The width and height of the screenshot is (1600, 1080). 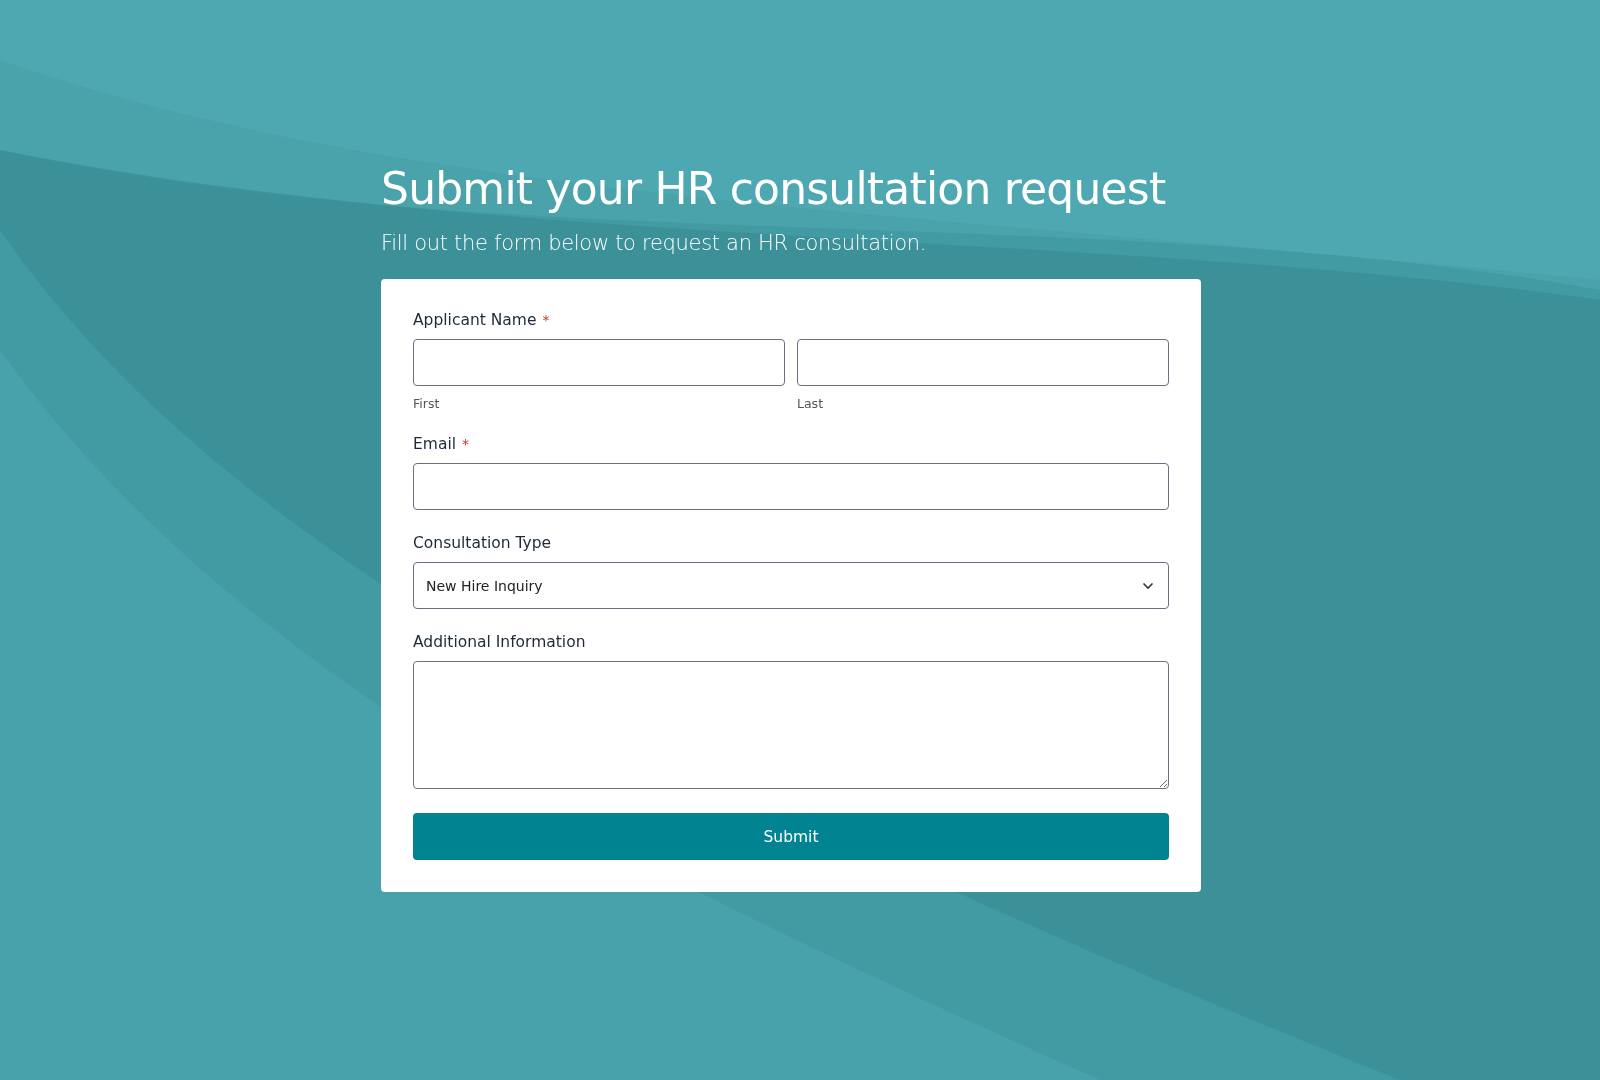 I want to click on submit-button: Submit, so click(x=791, y=837).